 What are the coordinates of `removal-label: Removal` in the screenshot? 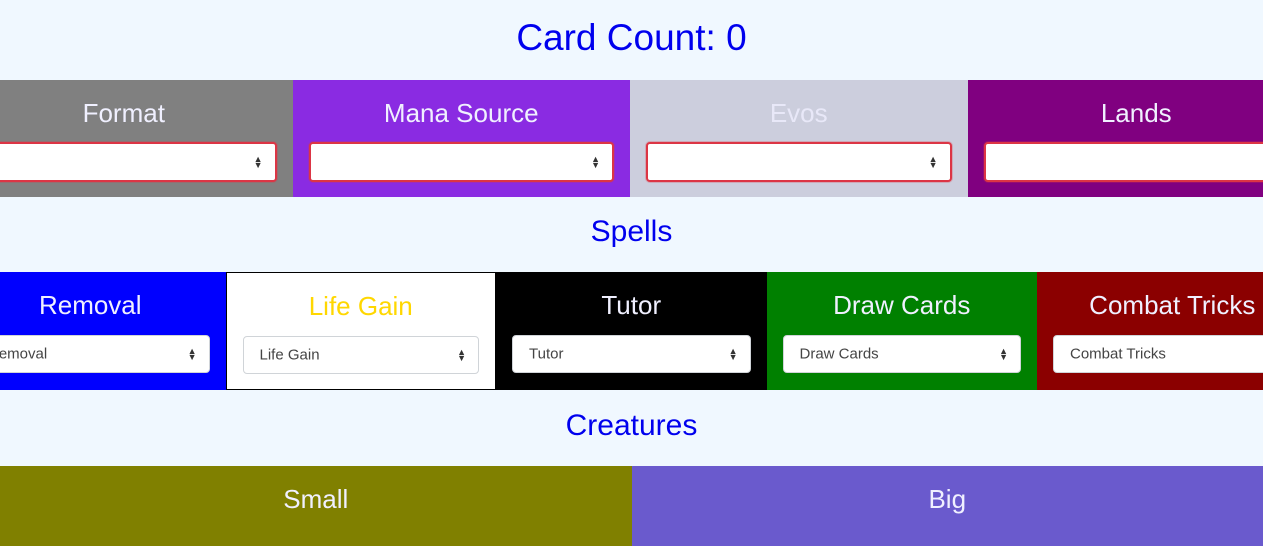 It's located at (113, 305).